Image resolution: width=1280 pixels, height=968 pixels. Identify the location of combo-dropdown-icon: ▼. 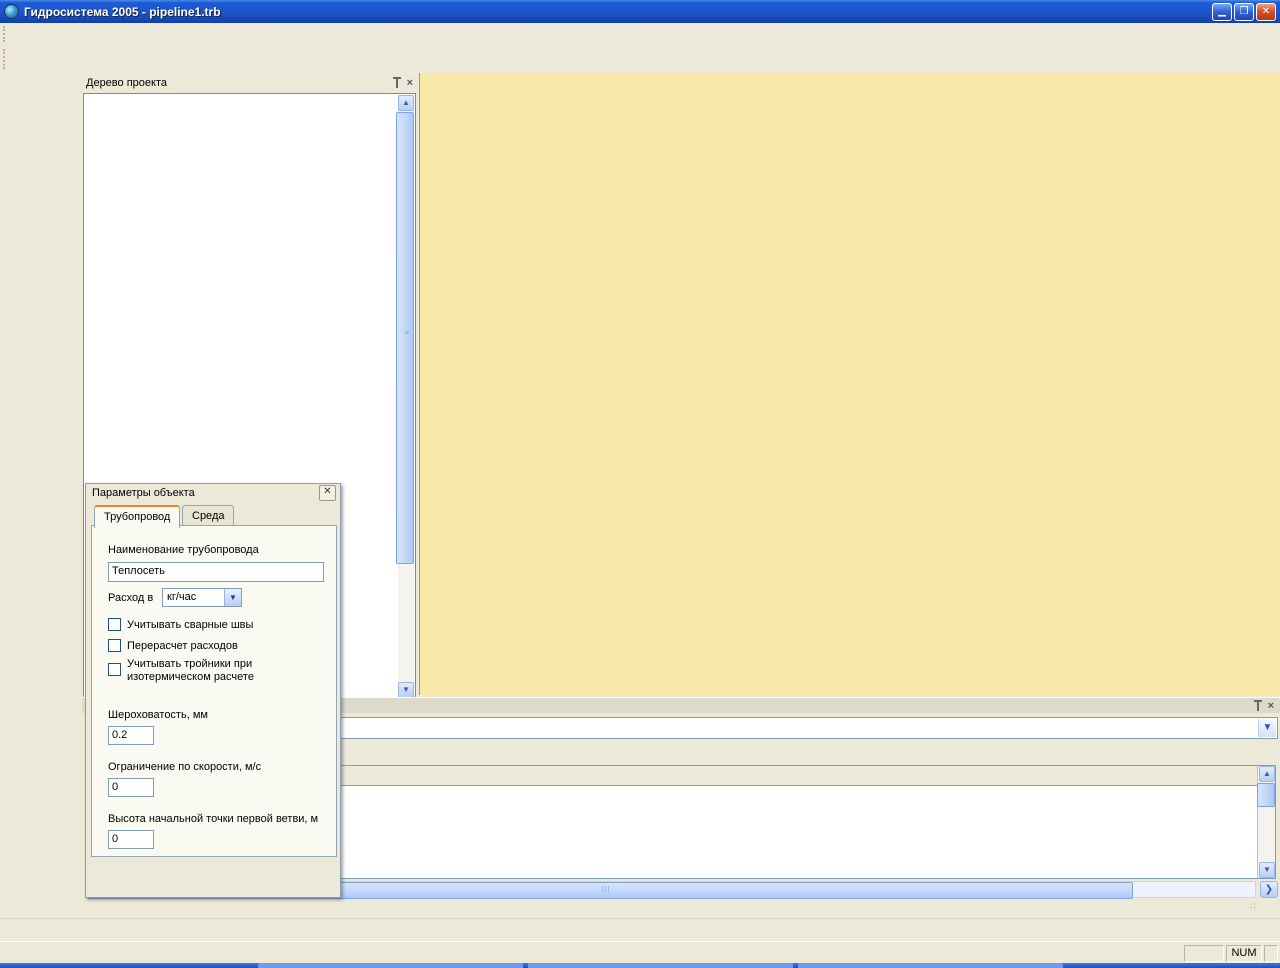
(1267, 728).